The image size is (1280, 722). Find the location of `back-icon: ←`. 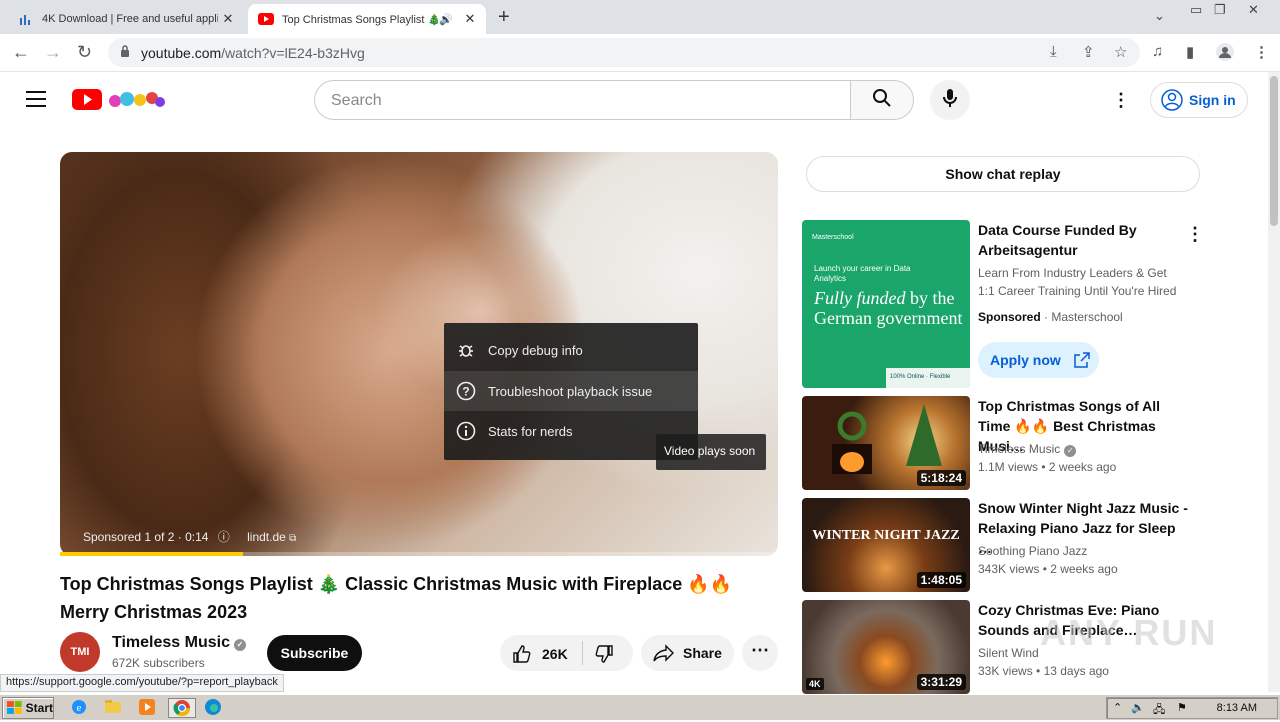

back-icon: ← is located at coordinates (21, 52).